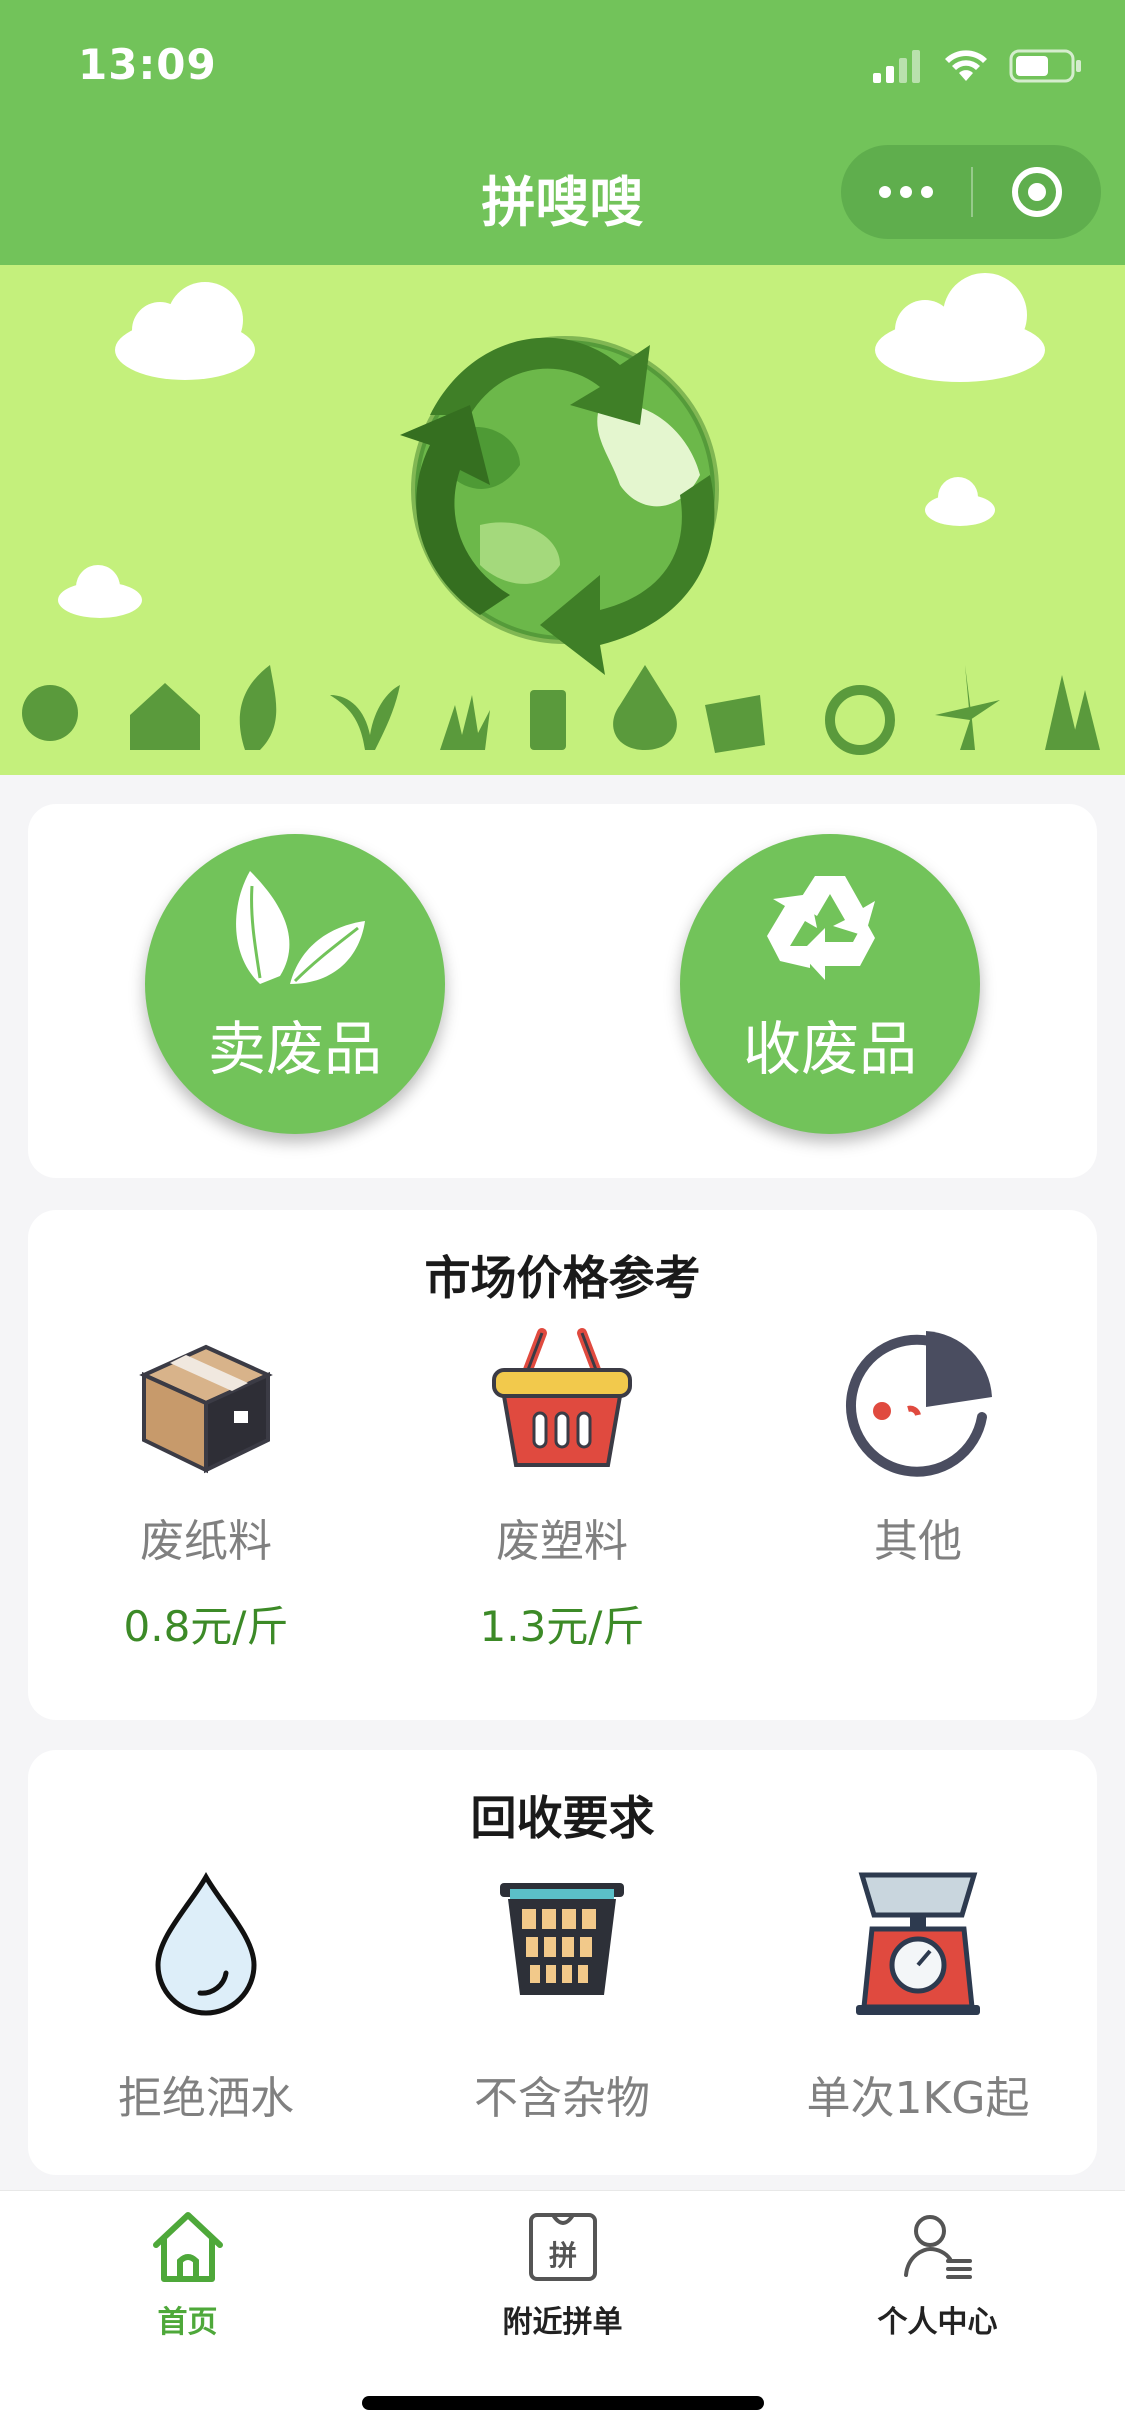 The width and height of the screenshot is (1125, 2436). What do you see at coordinates (294, 1049) in the screenshot?
I see `sell-waste-label: 卖废品` at bounding box center [294, 1049].